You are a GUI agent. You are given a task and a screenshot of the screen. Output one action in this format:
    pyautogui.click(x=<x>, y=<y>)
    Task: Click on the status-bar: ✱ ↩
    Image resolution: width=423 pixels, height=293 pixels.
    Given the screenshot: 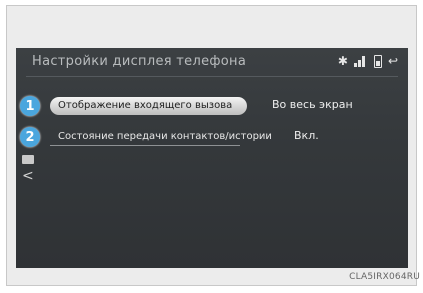 What is the action you would take?
    pyautogui.click(x=368, y=61)
    